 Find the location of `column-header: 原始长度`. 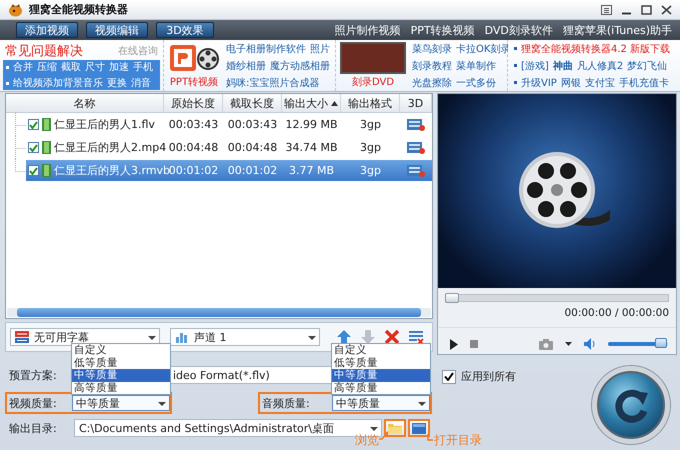

column-header: 原始长度 is located at coordinates (193, 103).